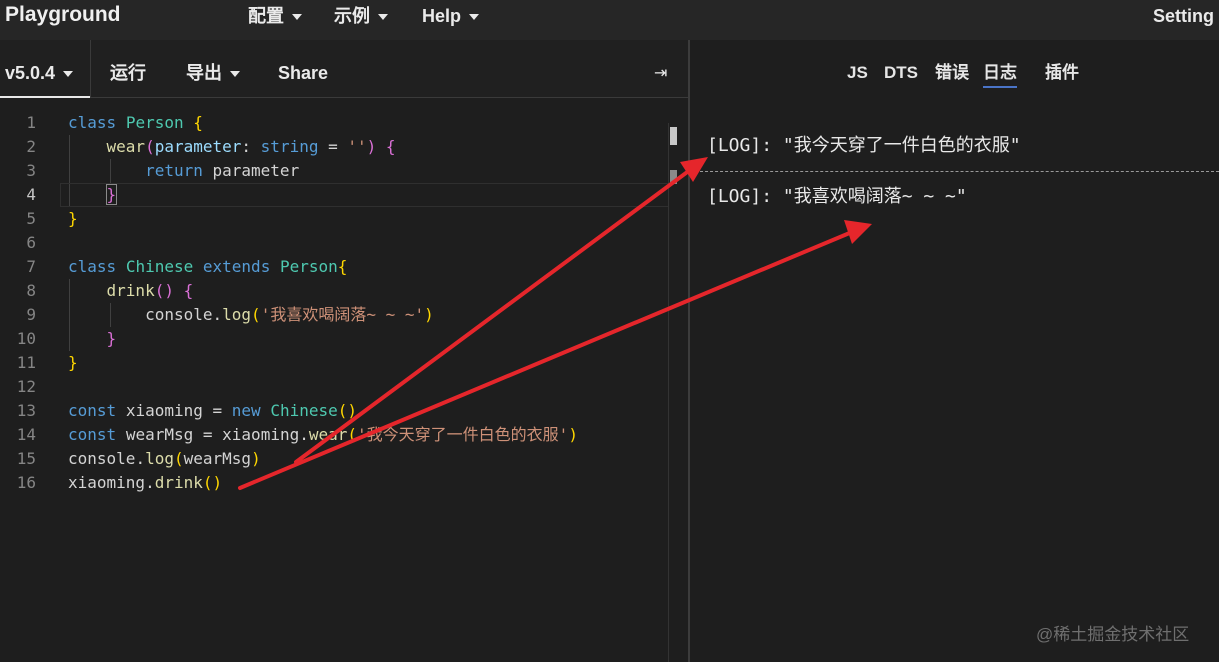 The height and width of the screenshot is (662, 1219). I want to click on log-entry: [LOG]: "我喜欢喝阔落~ ~ ~", so click(837, 197).